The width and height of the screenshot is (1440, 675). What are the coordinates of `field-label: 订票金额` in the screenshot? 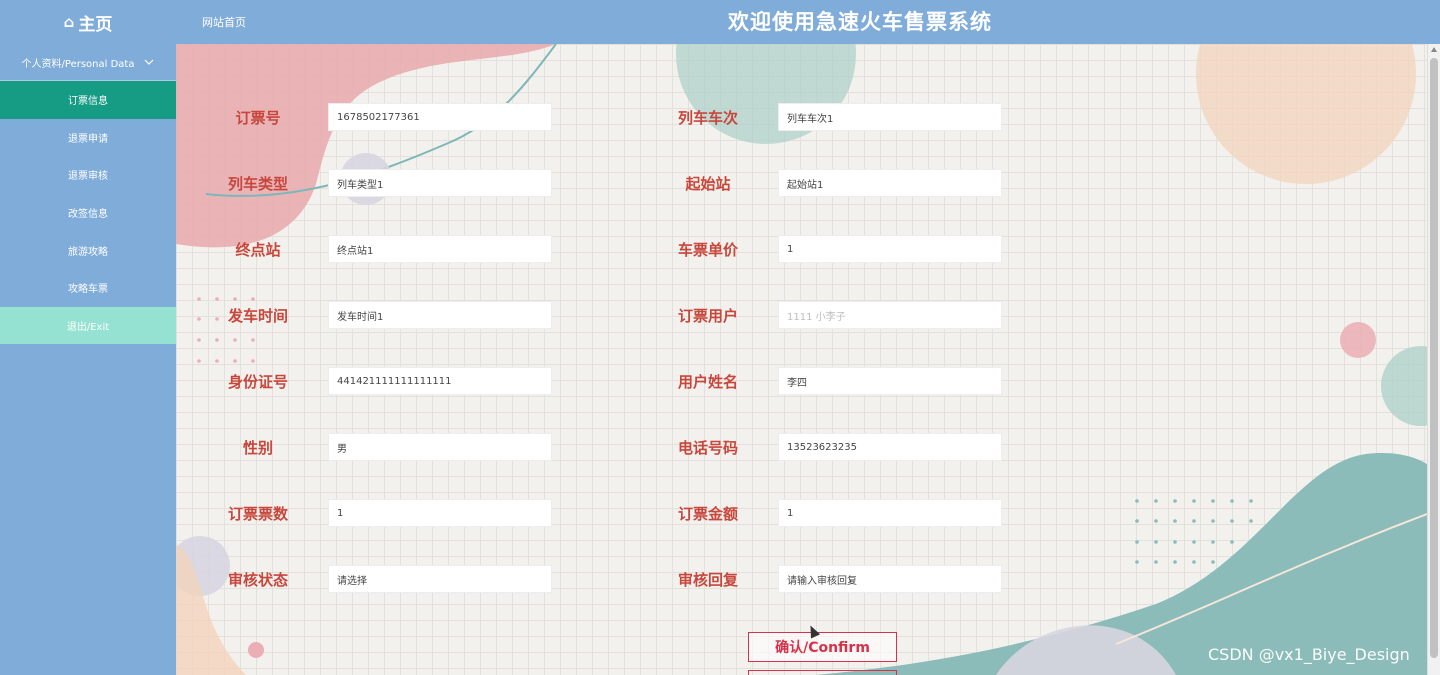 It's located at (707, 513).